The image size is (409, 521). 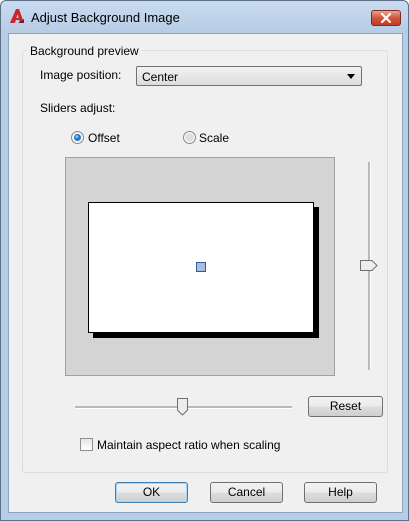 I want to click on help-button: Help, so click(x=340, y=492).